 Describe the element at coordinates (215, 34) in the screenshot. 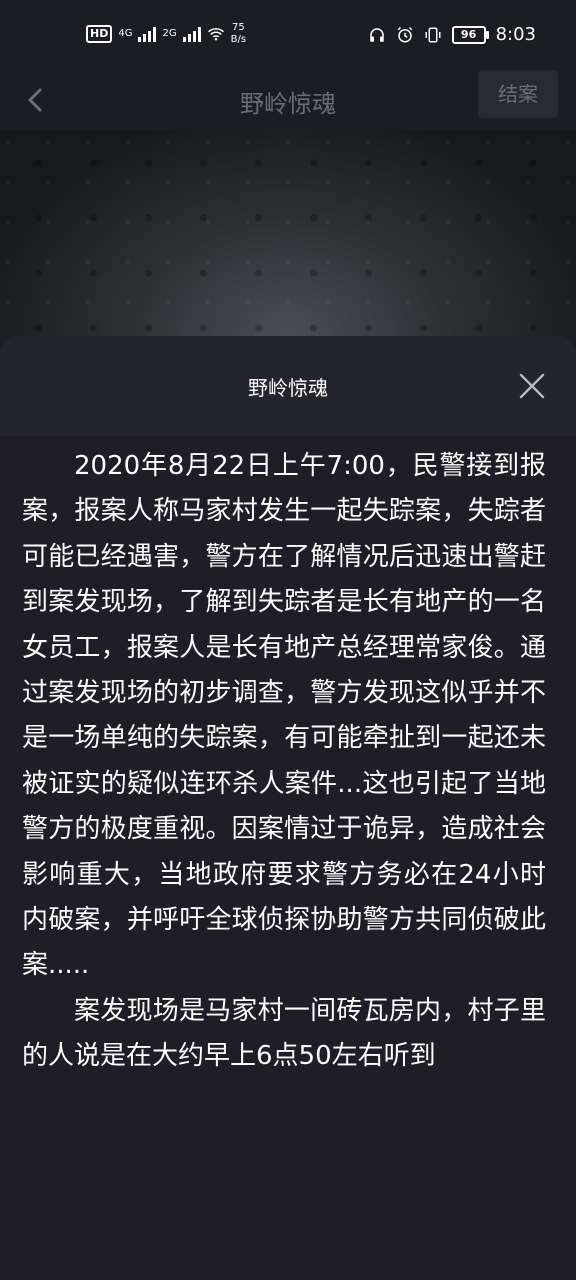

I see `wifi-icon` at that location.